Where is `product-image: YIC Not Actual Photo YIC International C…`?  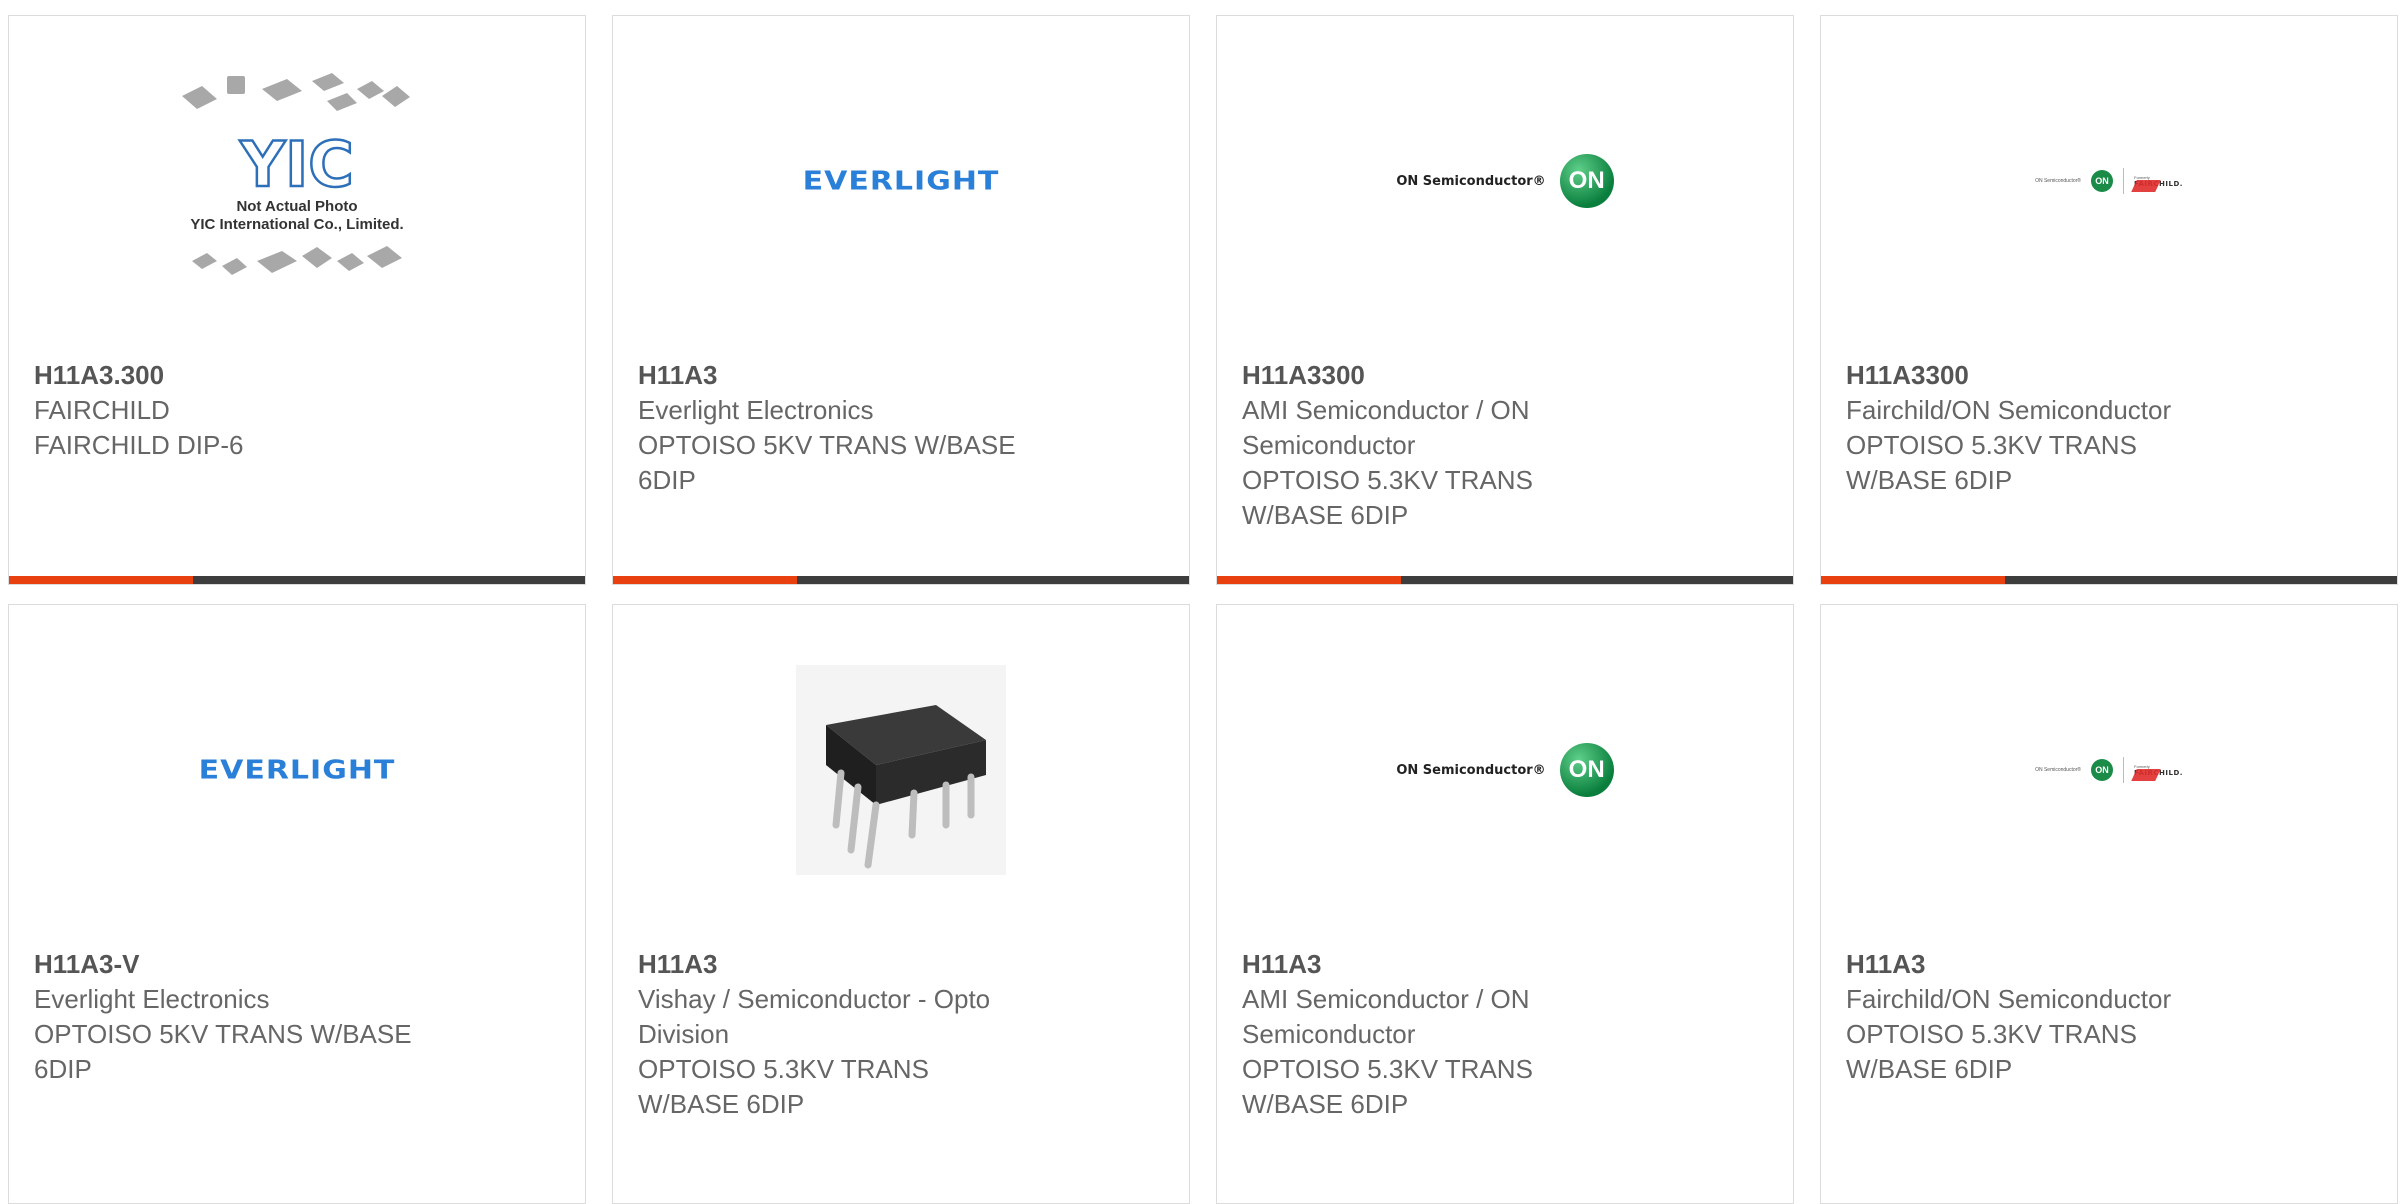
product-image: YIC Not Actual Photo YIC International C… is located at coordinates (297, 181).